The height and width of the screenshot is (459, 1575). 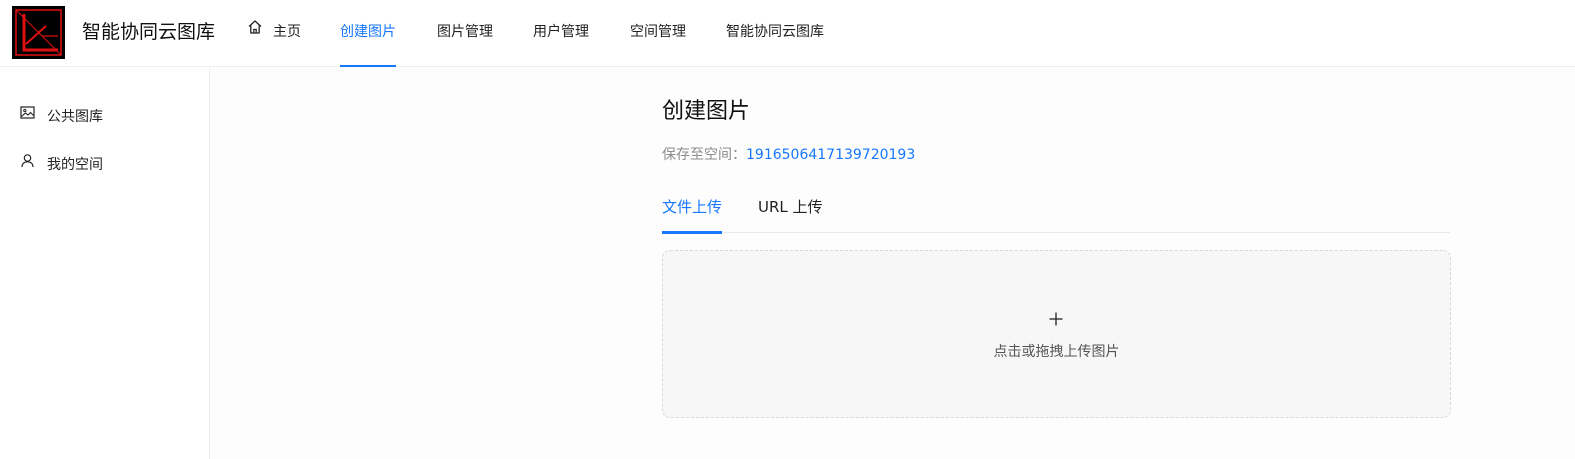 I want to click on space-label: 保存至空间：, so click(x=704, y=155).